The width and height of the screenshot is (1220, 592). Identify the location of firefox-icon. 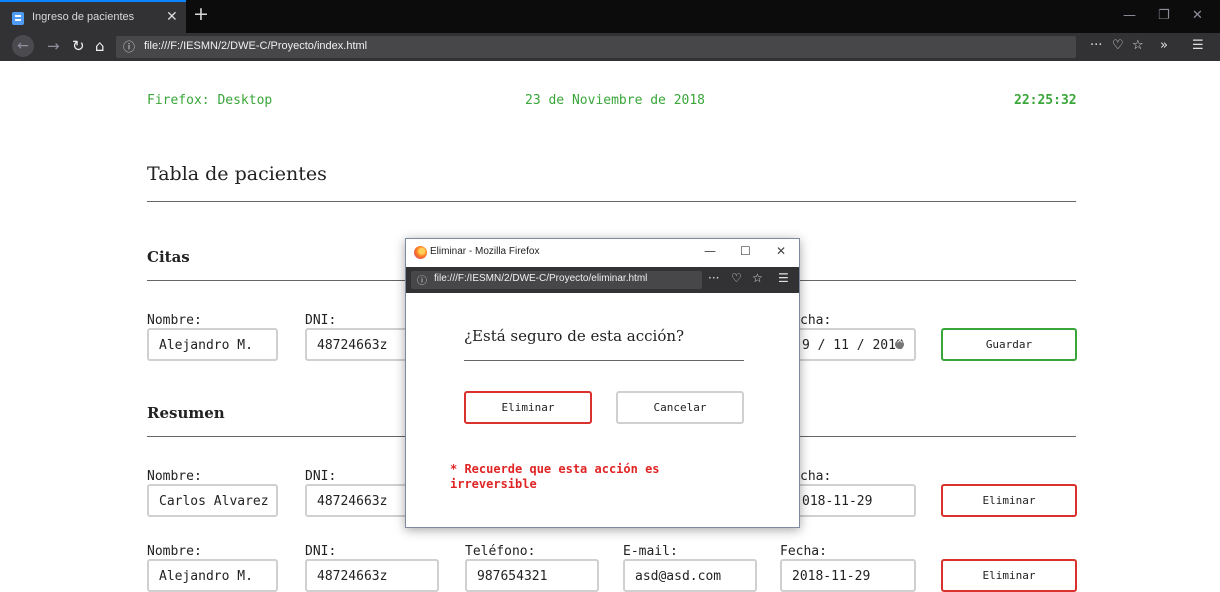
(420, 252).